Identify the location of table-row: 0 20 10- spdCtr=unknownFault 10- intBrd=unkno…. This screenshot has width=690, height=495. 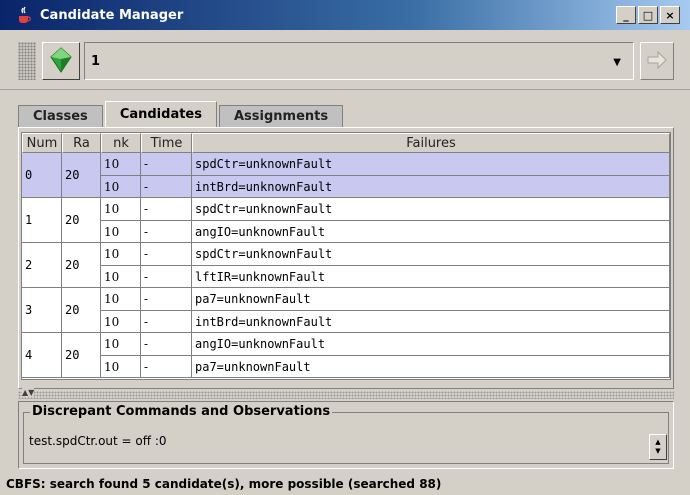
(346, 175).